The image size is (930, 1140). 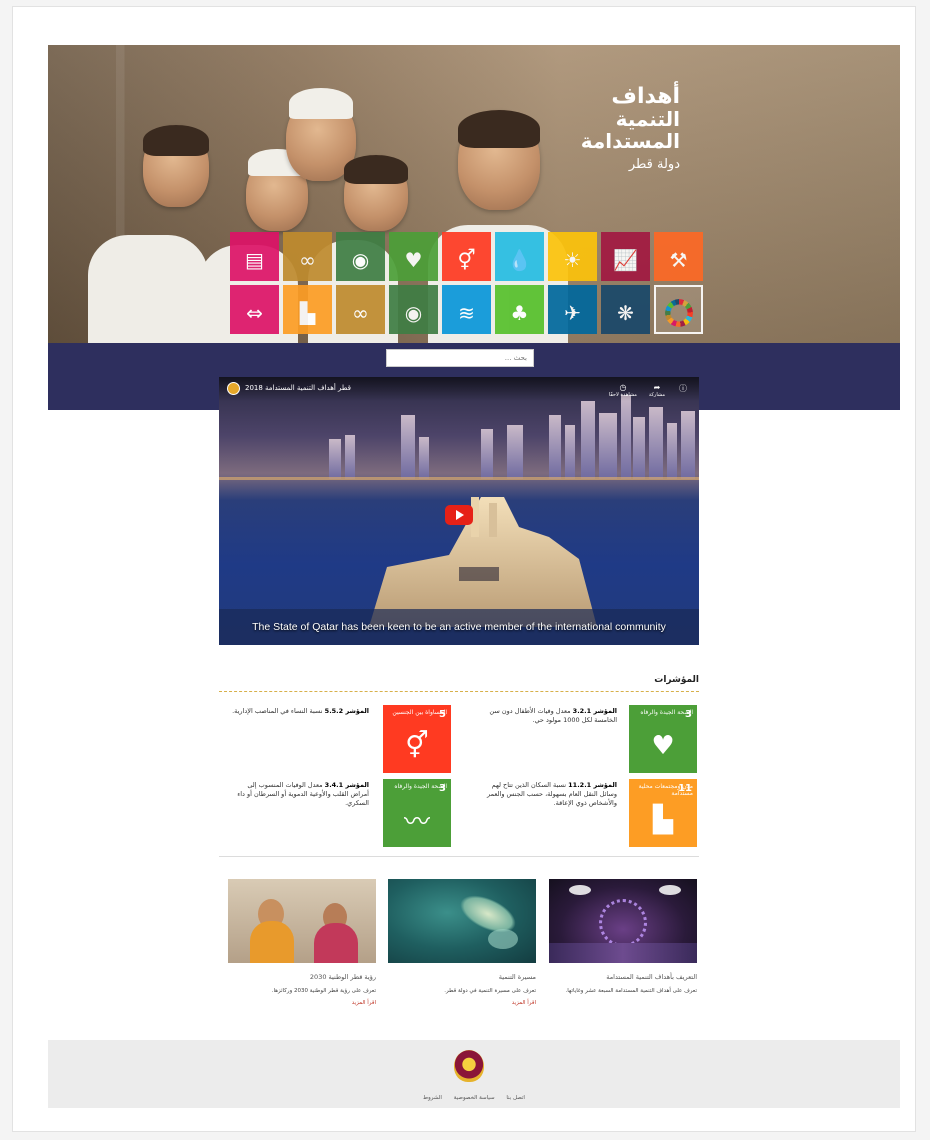 I want to click on hero-title: أهداف التنمية المستدامة دولة قطر, so click(x=620, y=130).